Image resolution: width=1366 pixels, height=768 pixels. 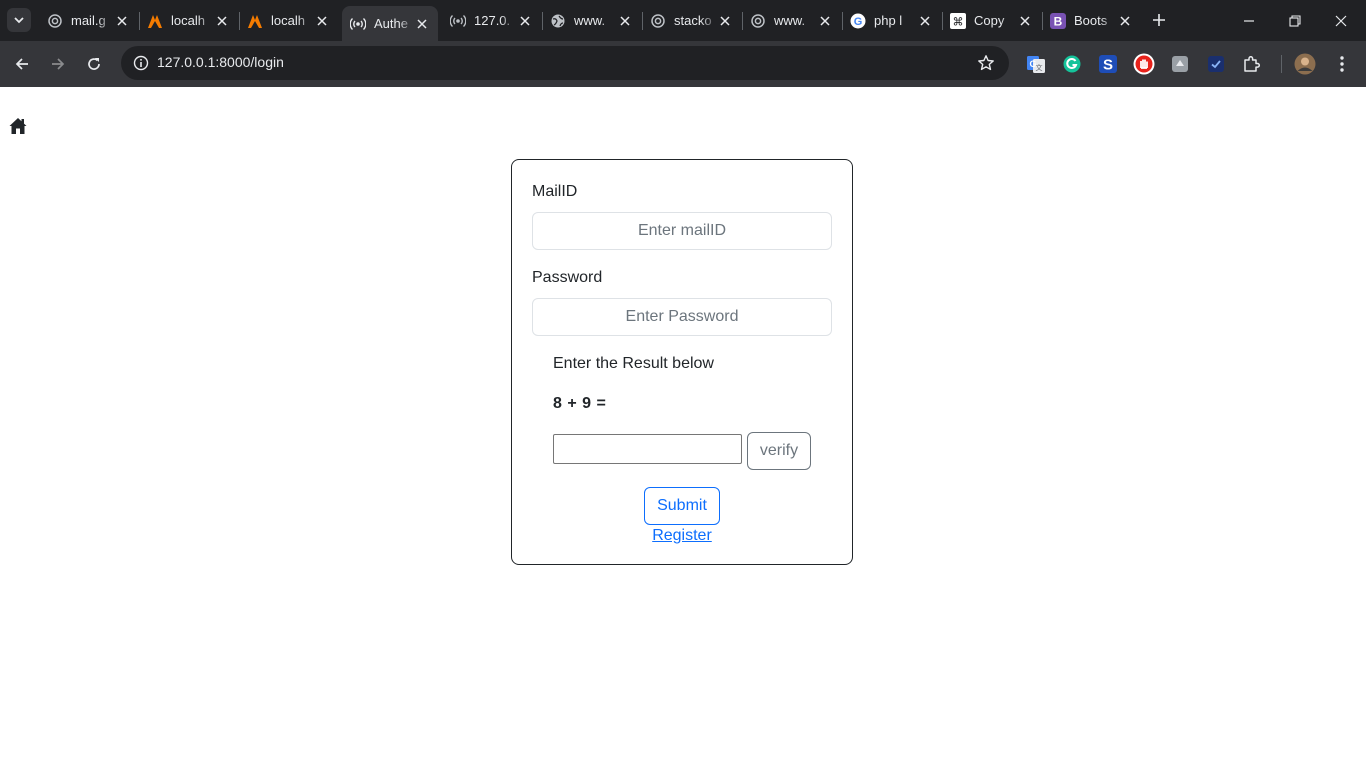 I want to click on browser-tab: B Boots, so click(x=1092, y=20).